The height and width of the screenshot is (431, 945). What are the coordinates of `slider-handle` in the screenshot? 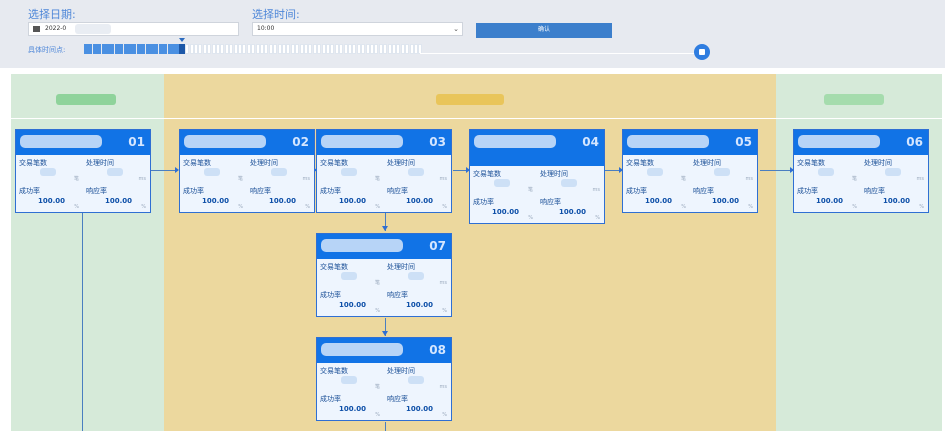 It's located at (182, 49).